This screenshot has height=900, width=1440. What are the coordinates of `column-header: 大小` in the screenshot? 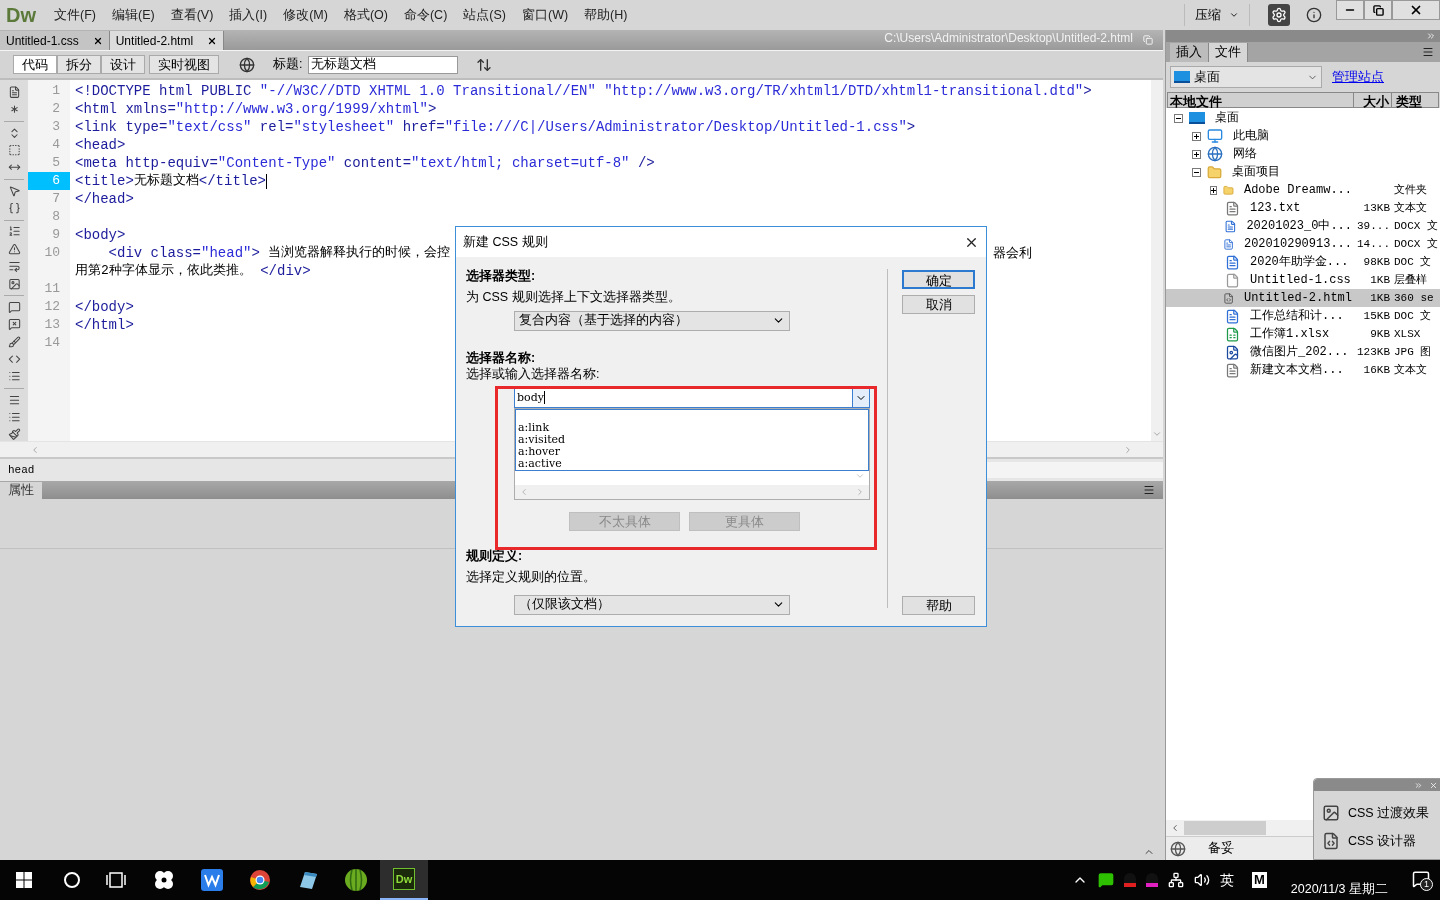 It's located at (1373, 100).